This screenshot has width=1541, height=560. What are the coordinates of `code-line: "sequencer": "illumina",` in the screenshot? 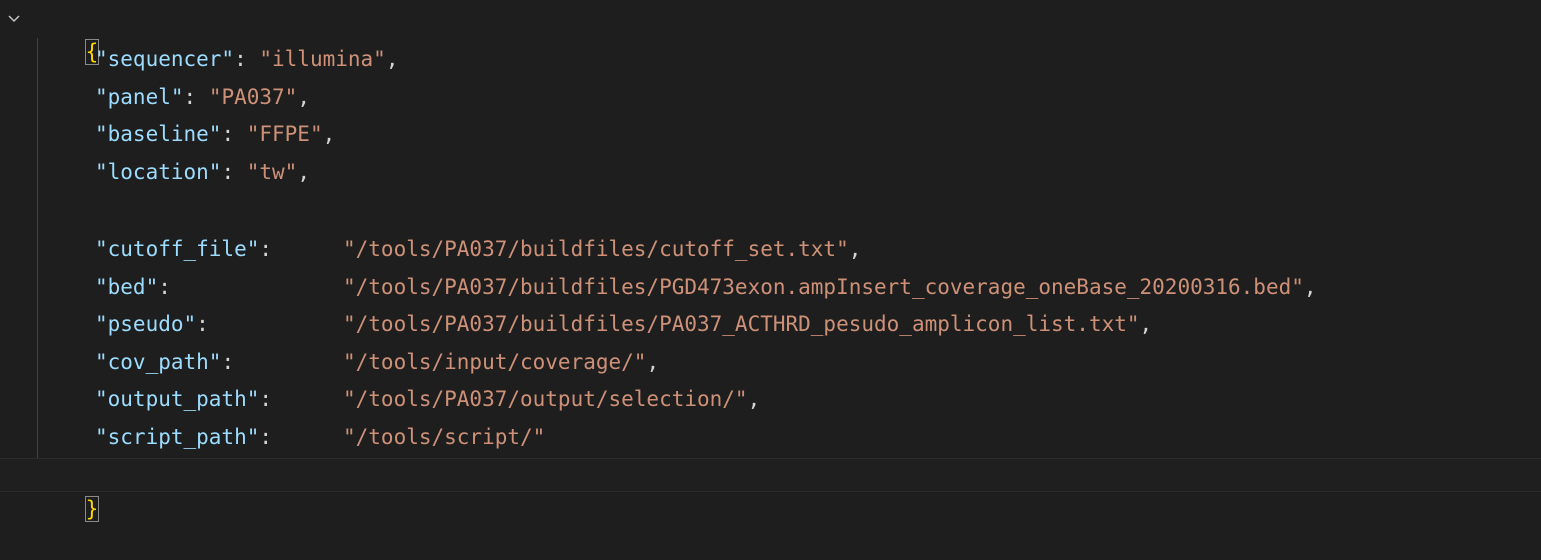 It's located at (770, 59).